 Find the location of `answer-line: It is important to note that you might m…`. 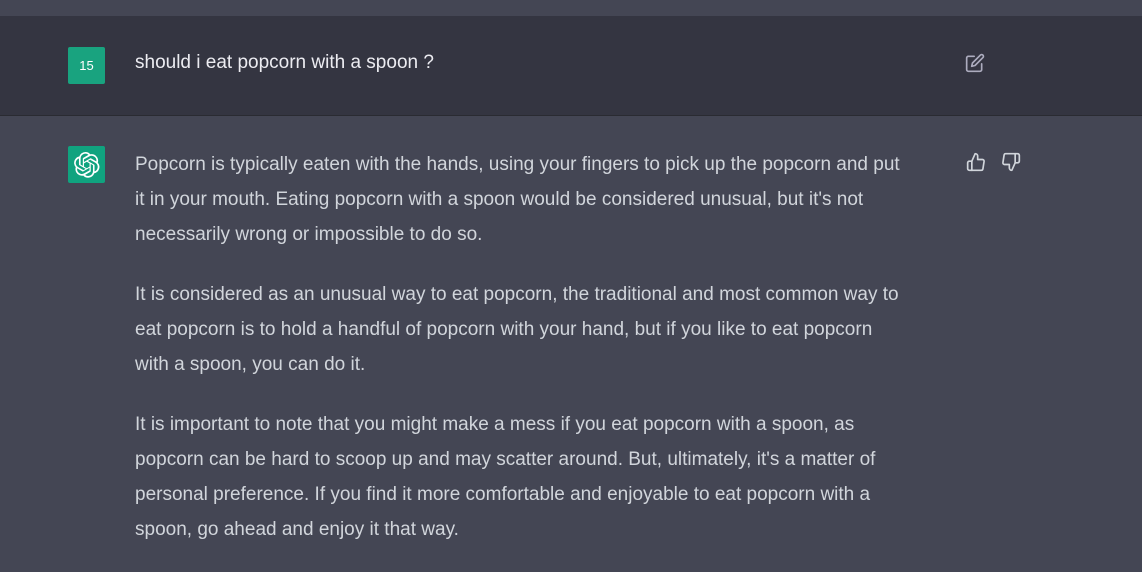

answer-line: It is important to note that you might m… is located at coordinates (495, 424).